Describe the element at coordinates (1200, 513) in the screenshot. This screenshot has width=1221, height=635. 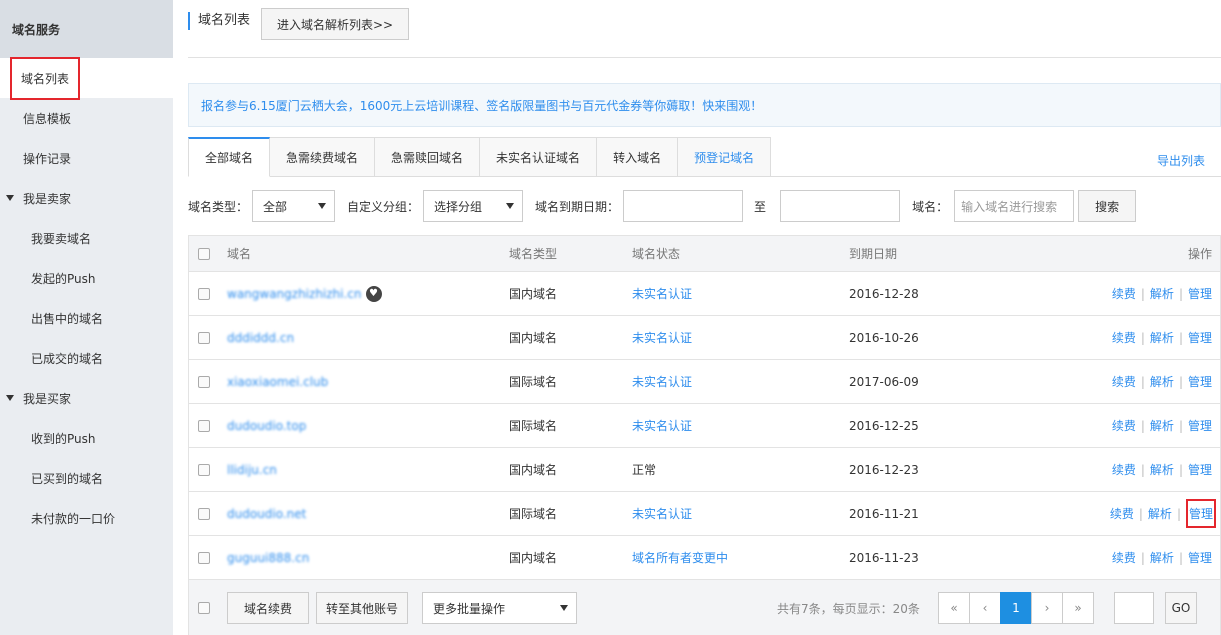
I see `manage-link-highlighted: 管理` at that location.